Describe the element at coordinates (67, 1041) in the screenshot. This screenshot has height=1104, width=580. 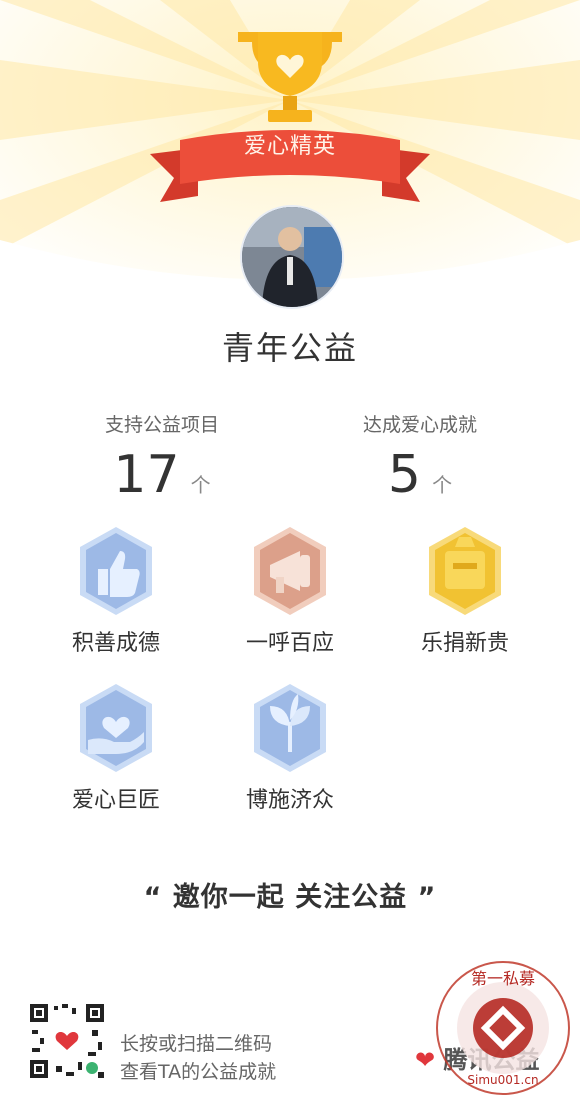
I see `qr-code-icon` at that location.